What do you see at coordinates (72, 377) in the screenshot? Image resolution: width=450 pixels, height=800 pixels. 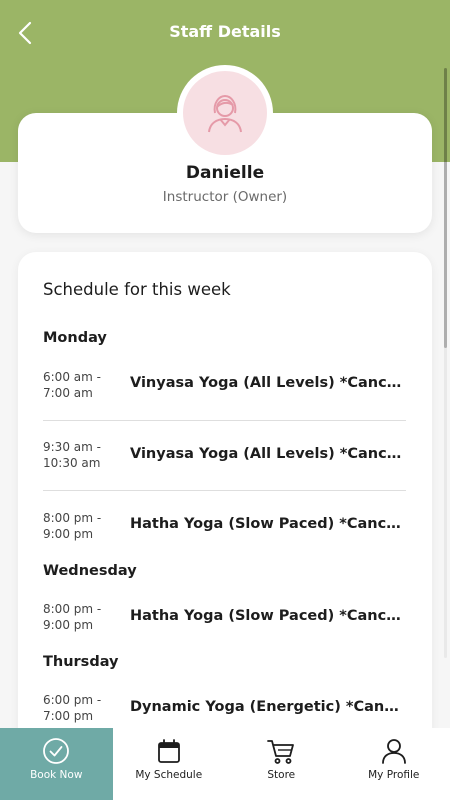 I see `time-start: 6:00 am -` at bounding box center [72, 377].